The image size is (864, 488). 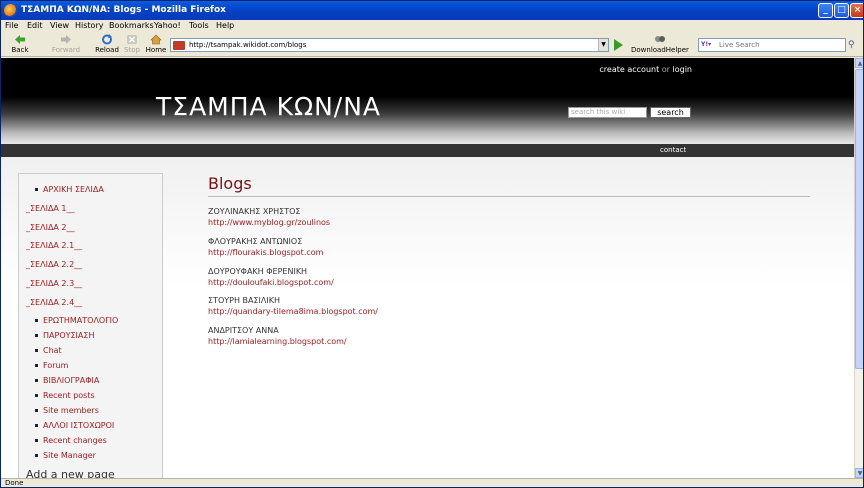 I want to click on sidebar-item-recent-posts: Recent posts, so click(x=69, y=395).